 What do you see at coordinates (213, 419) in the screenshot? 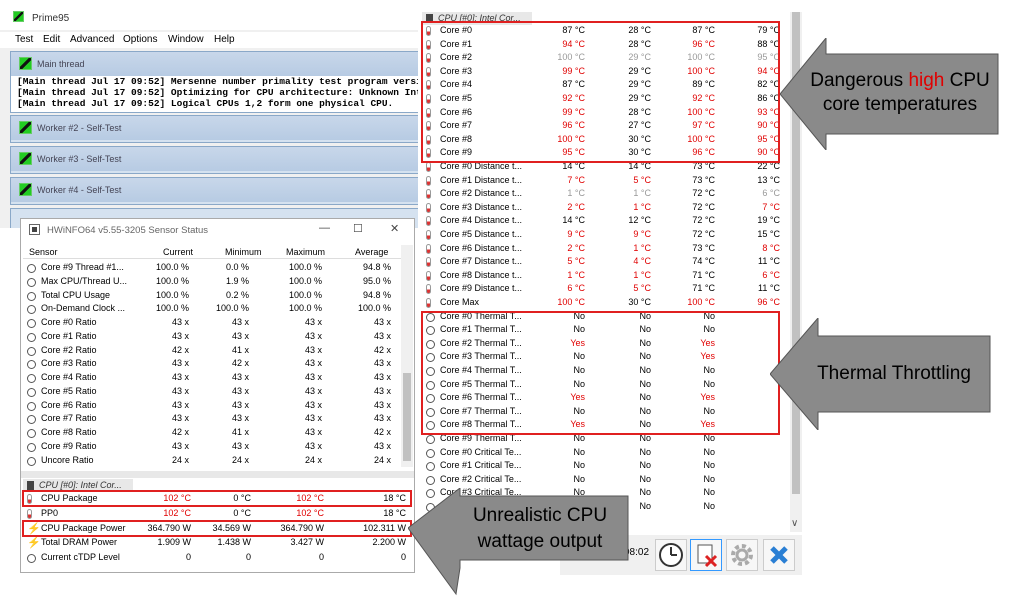
I see `table-row: Core #7 Ratio 43 x 43 x 43 x 43 x` at bounding box center [213, 419].